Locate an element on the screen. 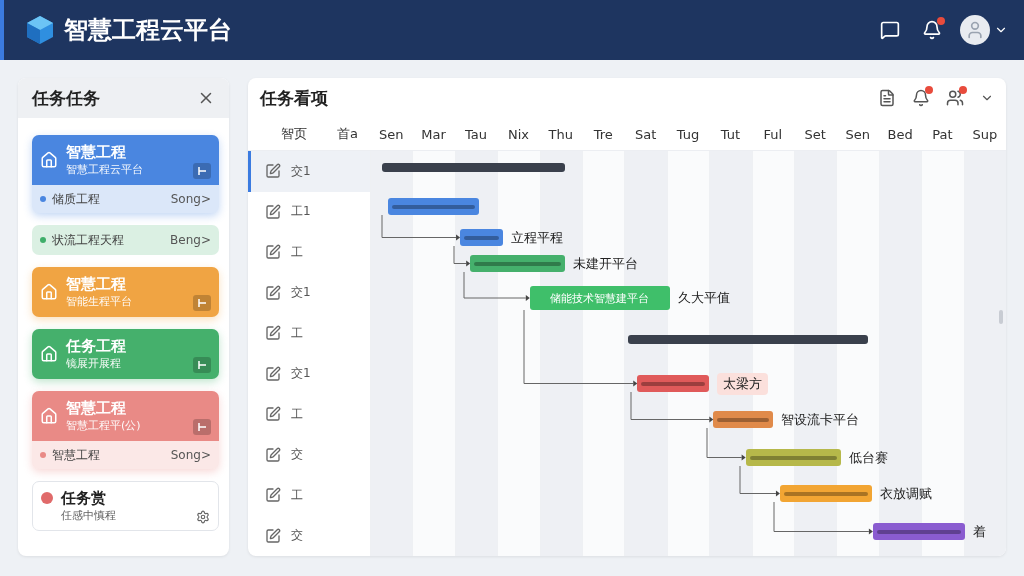 The image size is (1024, 576). column-header: 智页 is located at coordinates (294, 134).